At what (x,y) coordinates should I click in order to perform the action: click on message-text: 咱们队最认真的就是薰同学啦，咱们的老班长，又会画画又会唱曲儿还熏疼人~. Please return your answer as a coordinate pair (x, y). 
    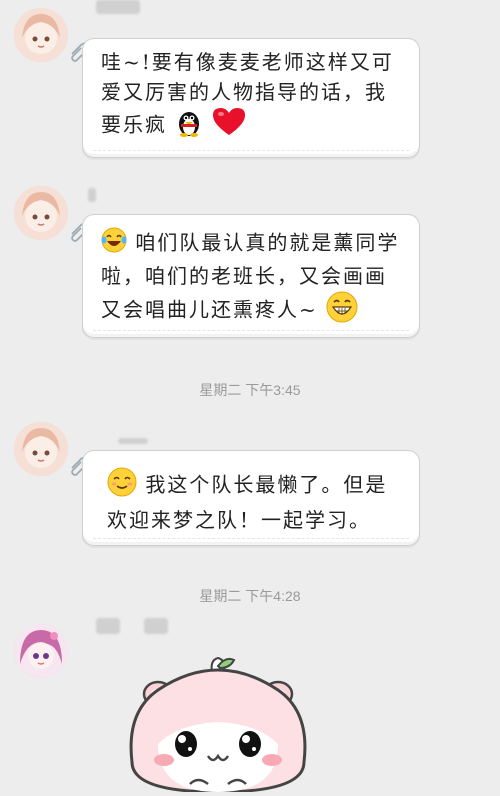
    Looking at the image, I should click on (253, 279).